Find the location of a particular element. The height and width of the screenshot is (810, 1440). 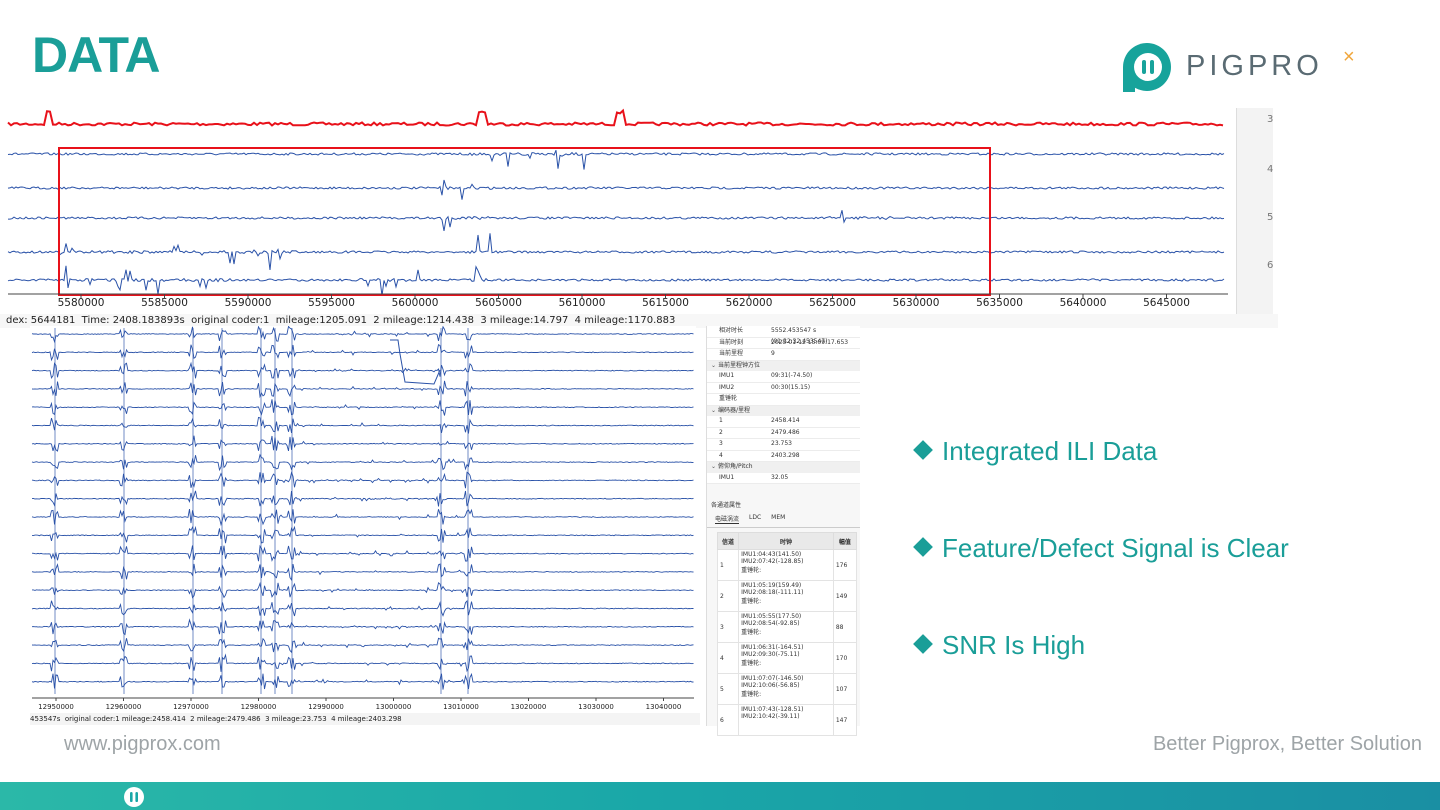

property-row: 重锤轮 is located at coordinates (783, 400).